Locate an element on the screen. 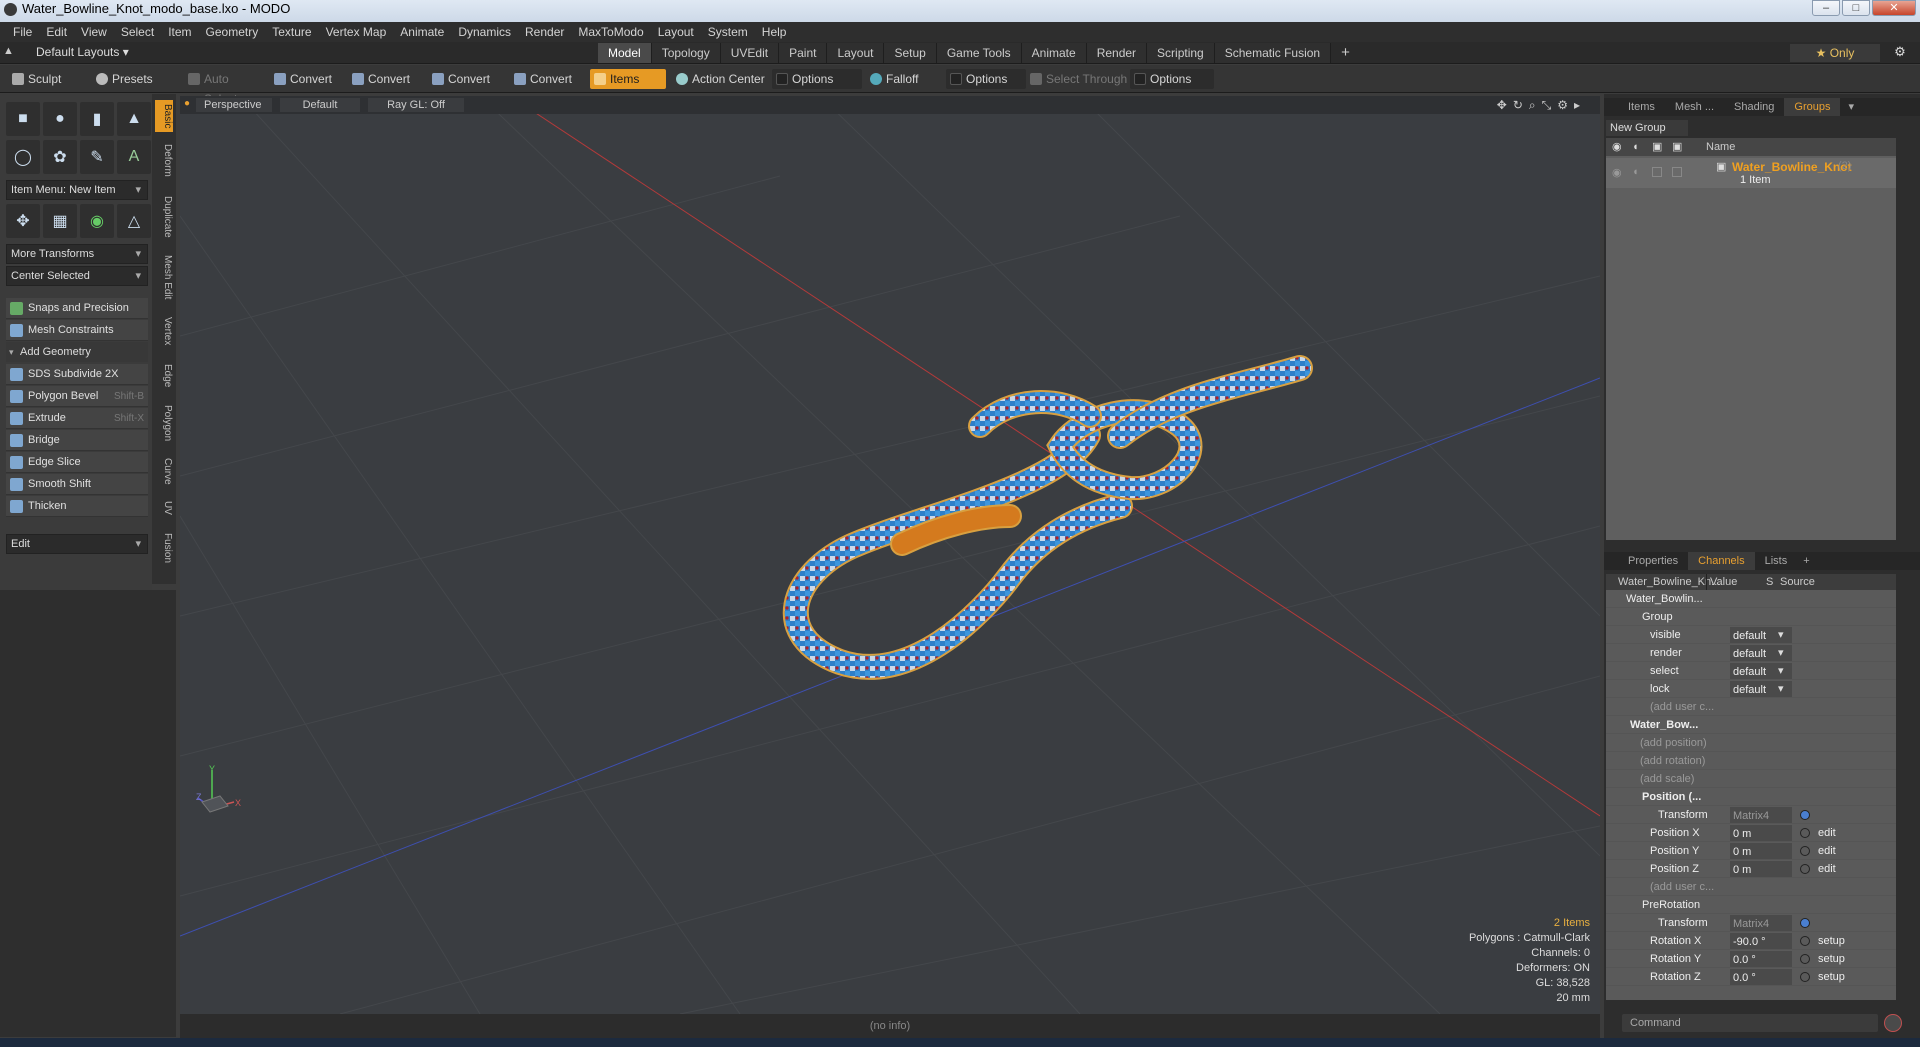 This screenshot has width=1920, height=1047. convert-polygons-button: Convert is located at coordinates (464, 79).